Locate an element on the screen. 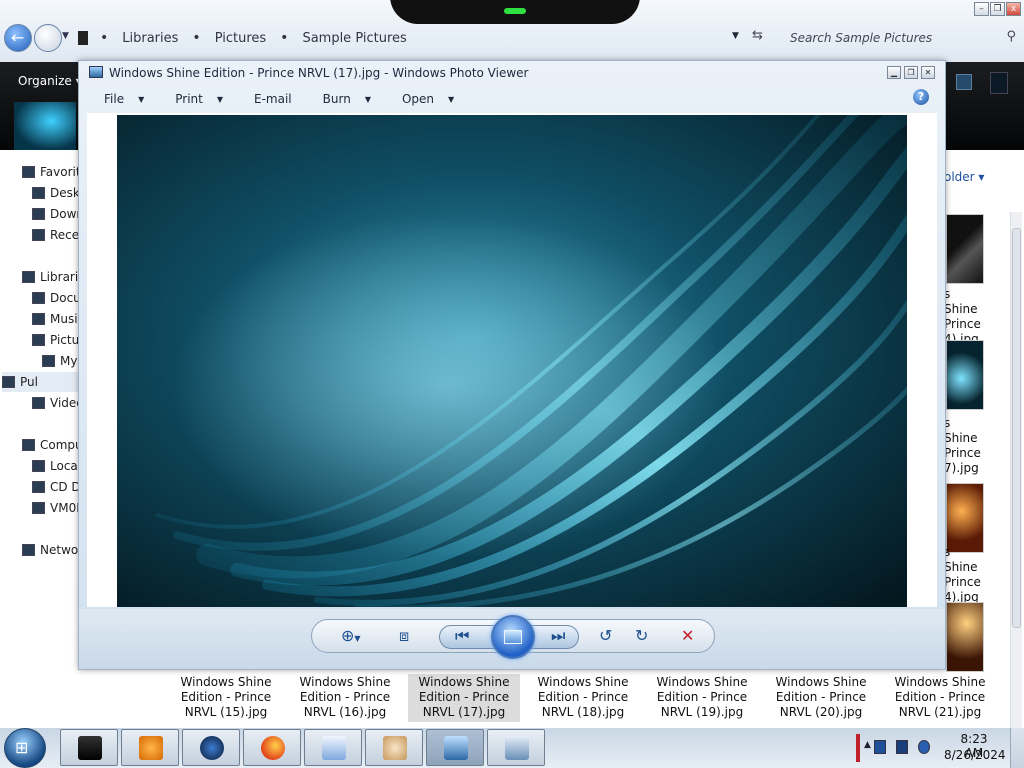  back-button: ← is located at coordinates (18, 38).